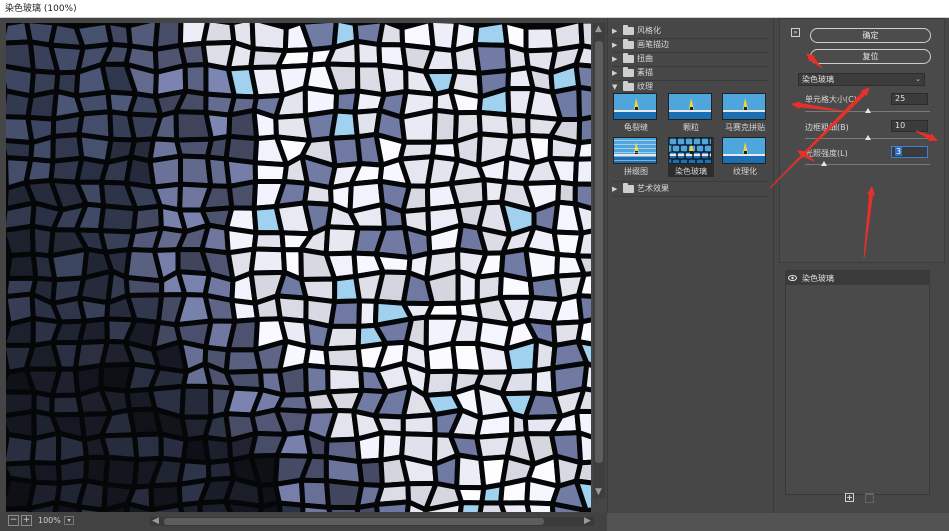 This screenshot has width=949, height=531. What do you see at coordinates (869, 498) in the screenshot?
I see `delete-effect-layer-icon` at bounding box center [869, 498].